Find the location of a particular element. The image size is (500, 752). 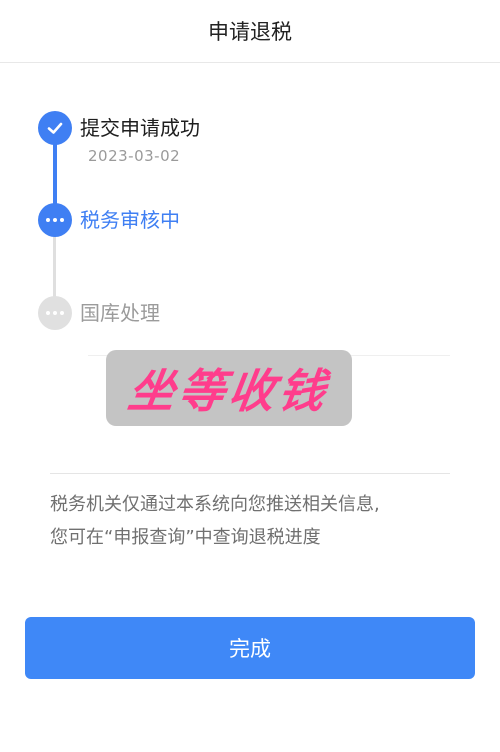

done-button: 完成 is located at coordinates (250, 648).